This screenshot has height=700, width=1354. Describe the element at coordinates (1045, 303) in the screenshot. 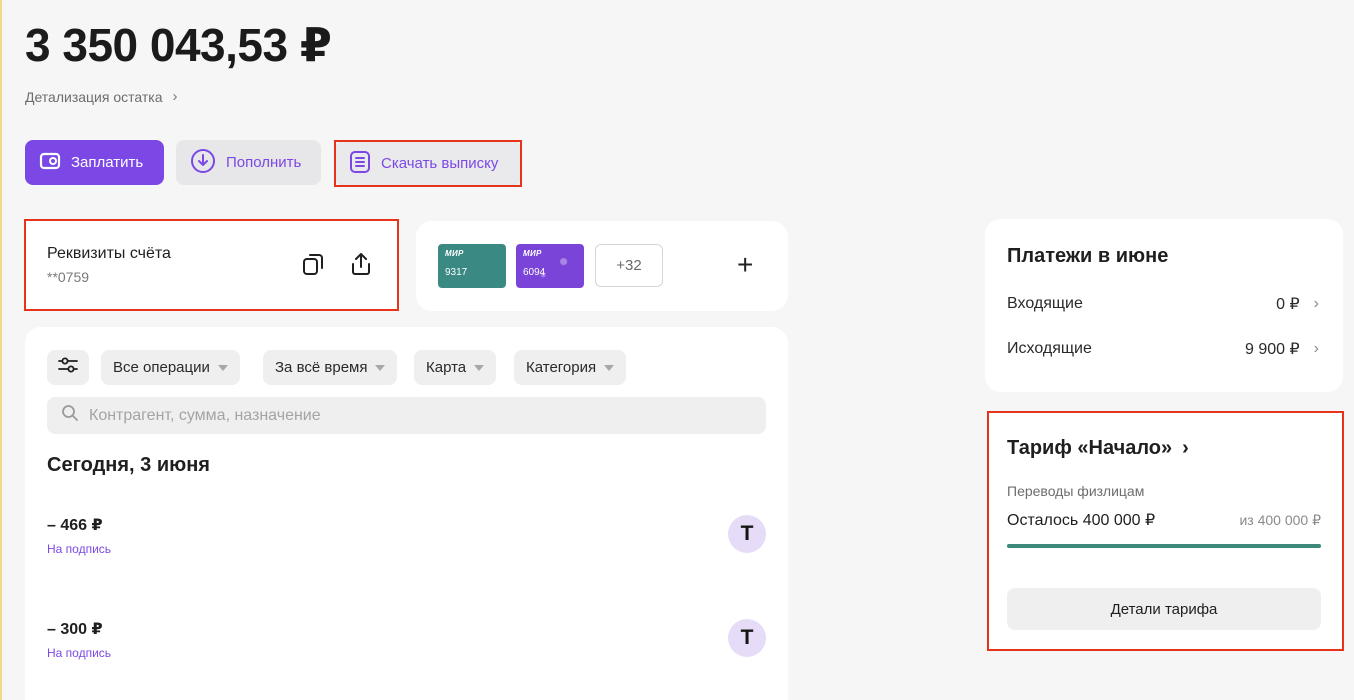

I see `incoming-label: Входящие` at that location.